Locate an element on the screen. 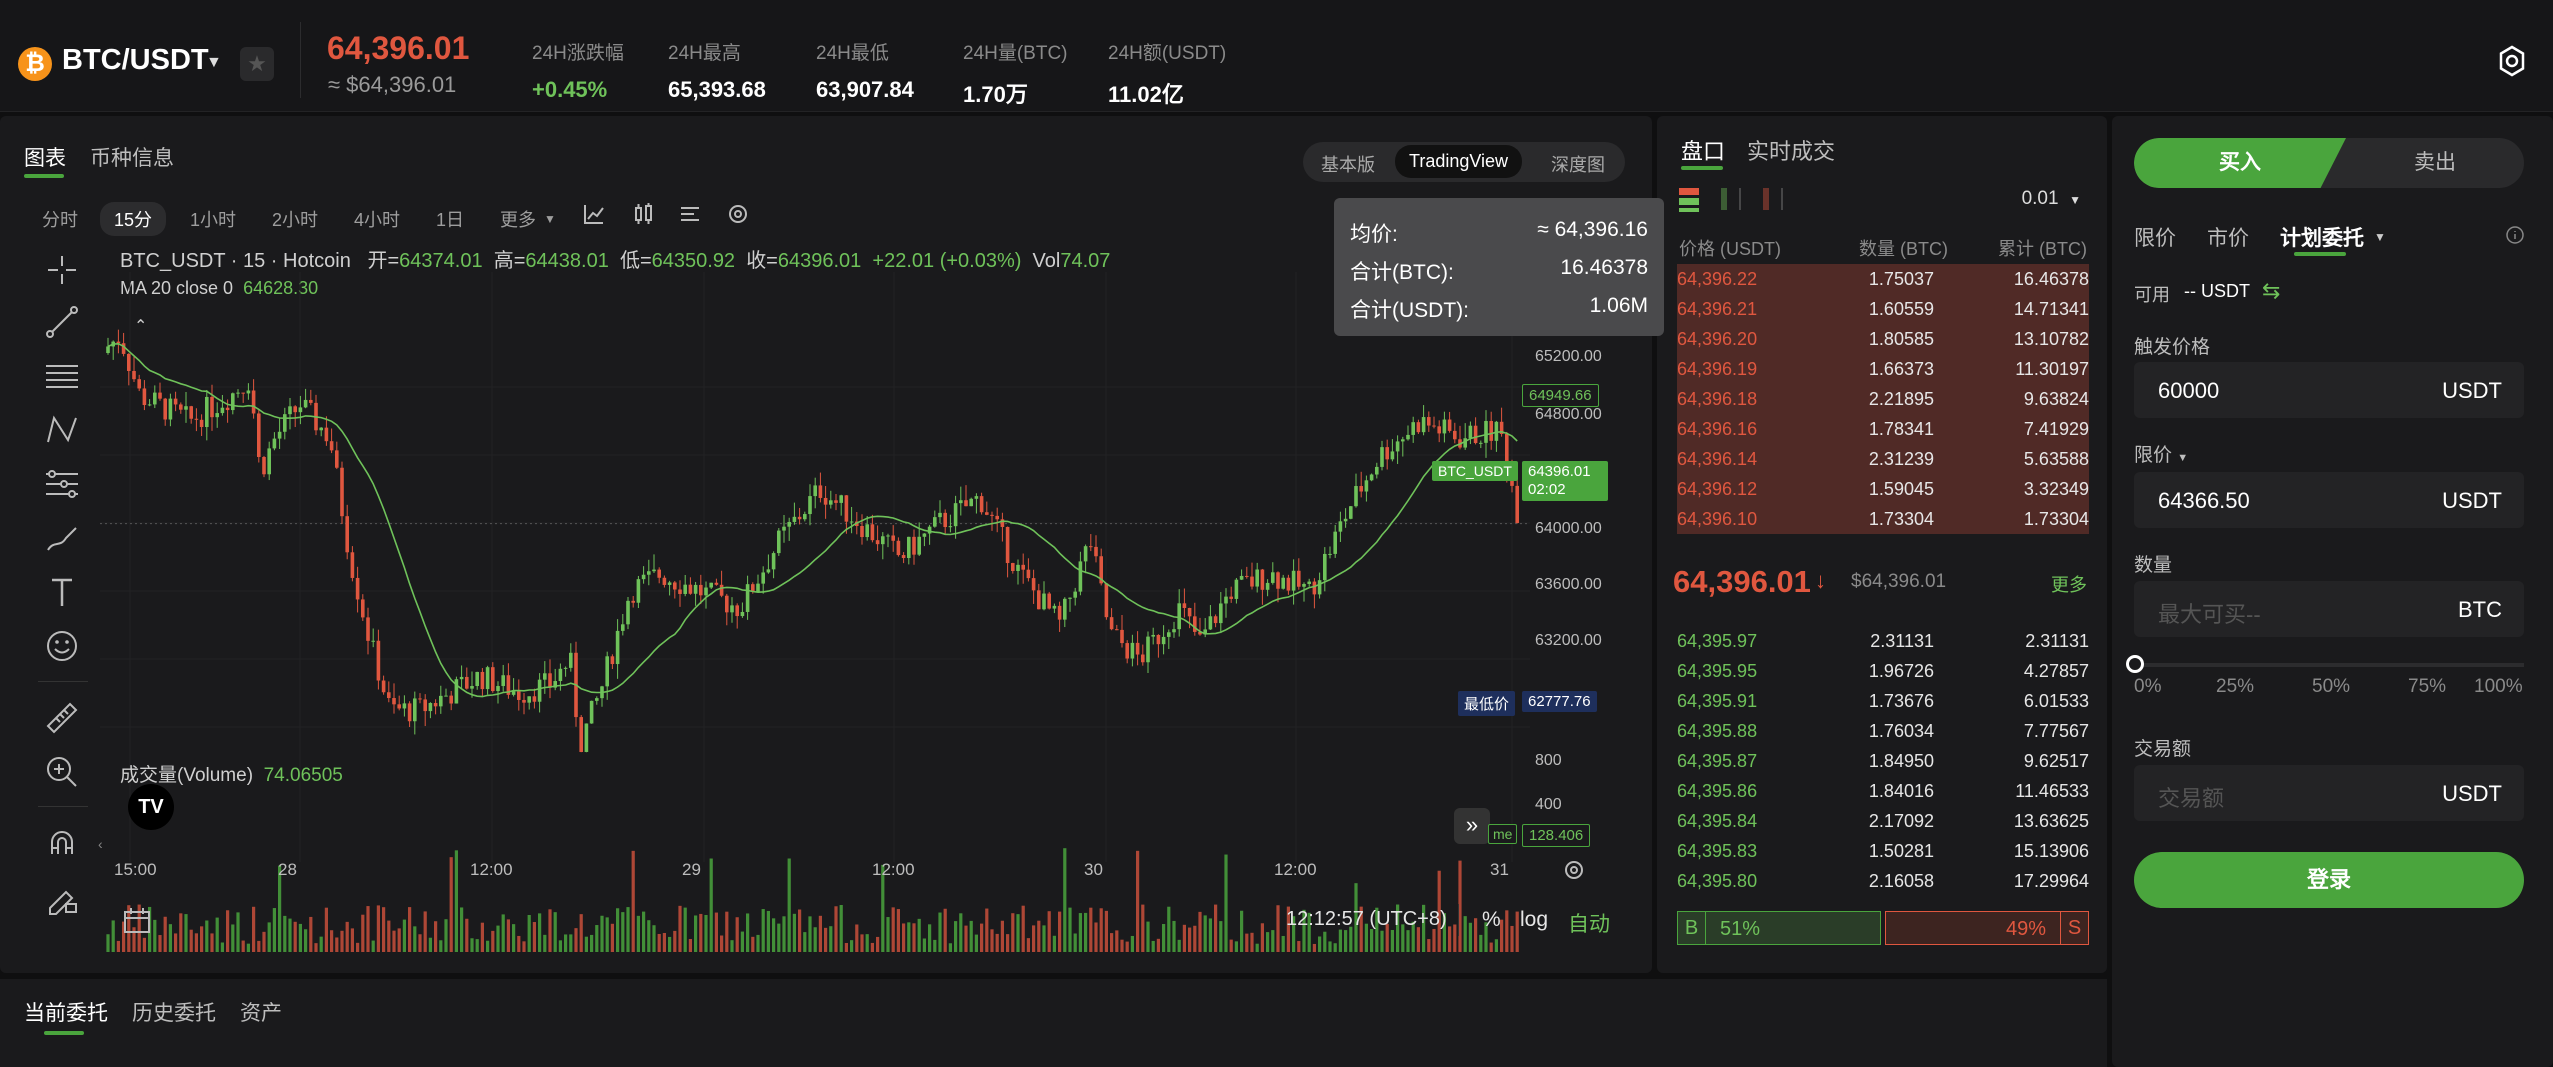  ask-row: 64,396.16 1.78341 7.41929 is located at coordinates (1883, 429).